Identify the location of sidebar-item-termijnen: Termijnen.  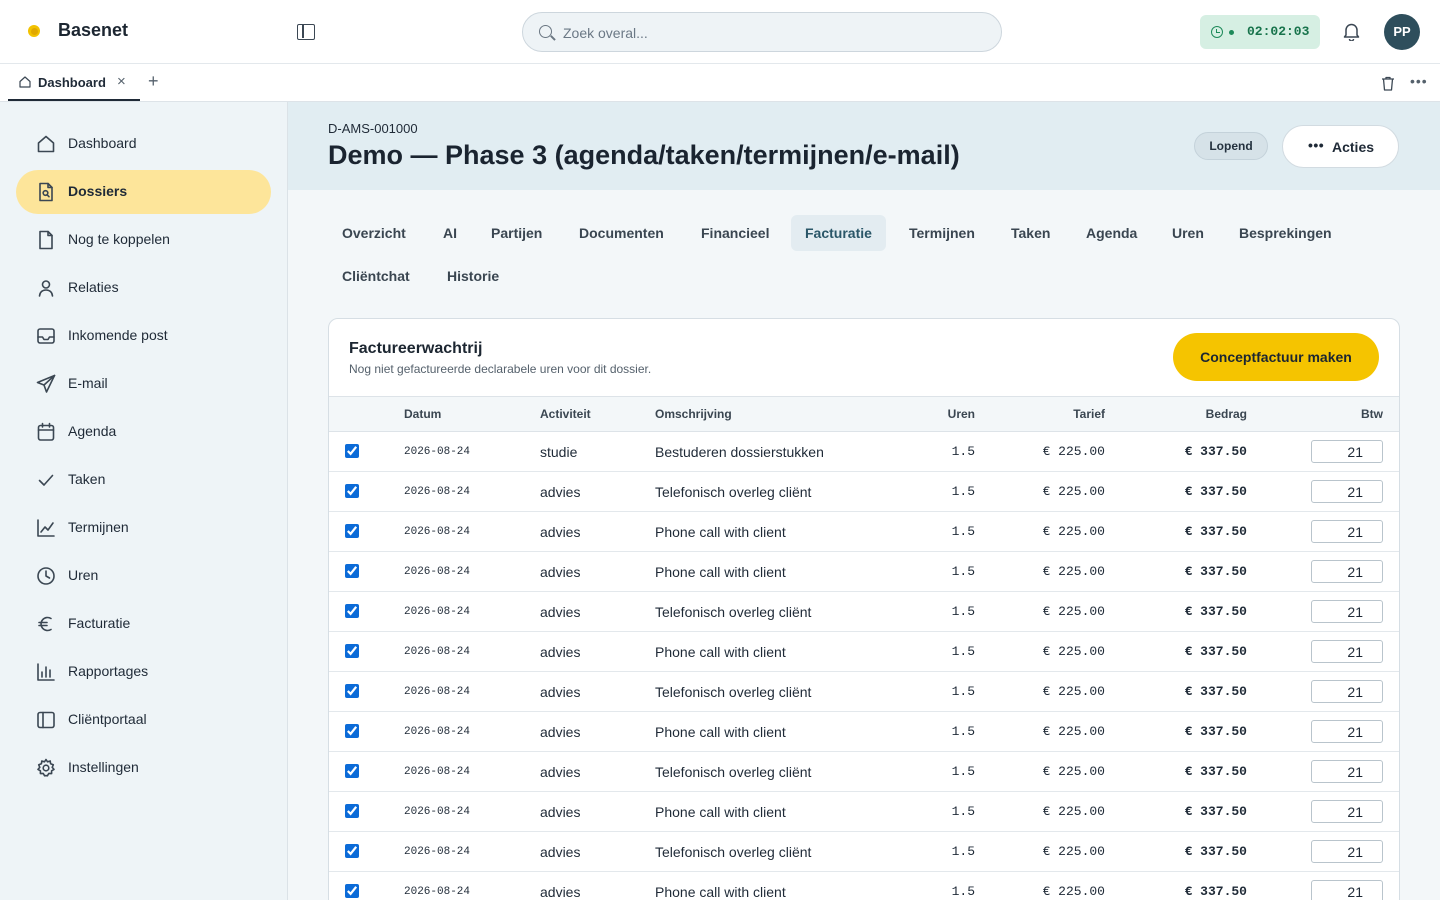
(143, 528).